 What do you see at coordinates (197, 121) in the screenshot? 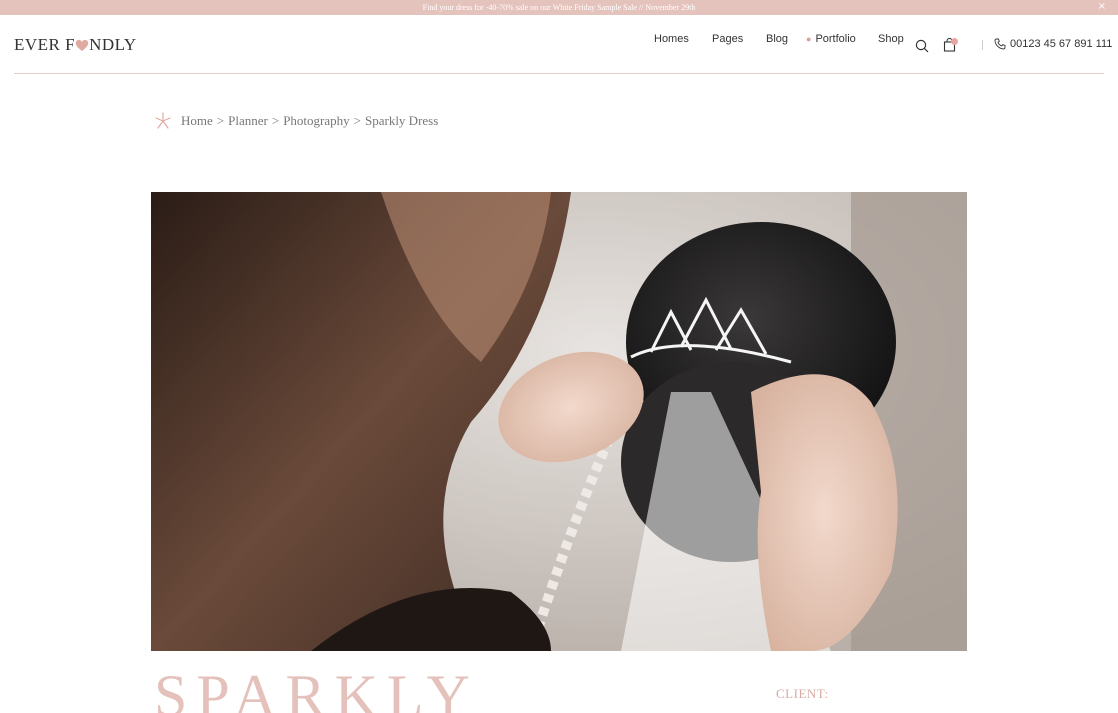
I see `breadcrumb-home: Home` at bounding box center [197, 121].